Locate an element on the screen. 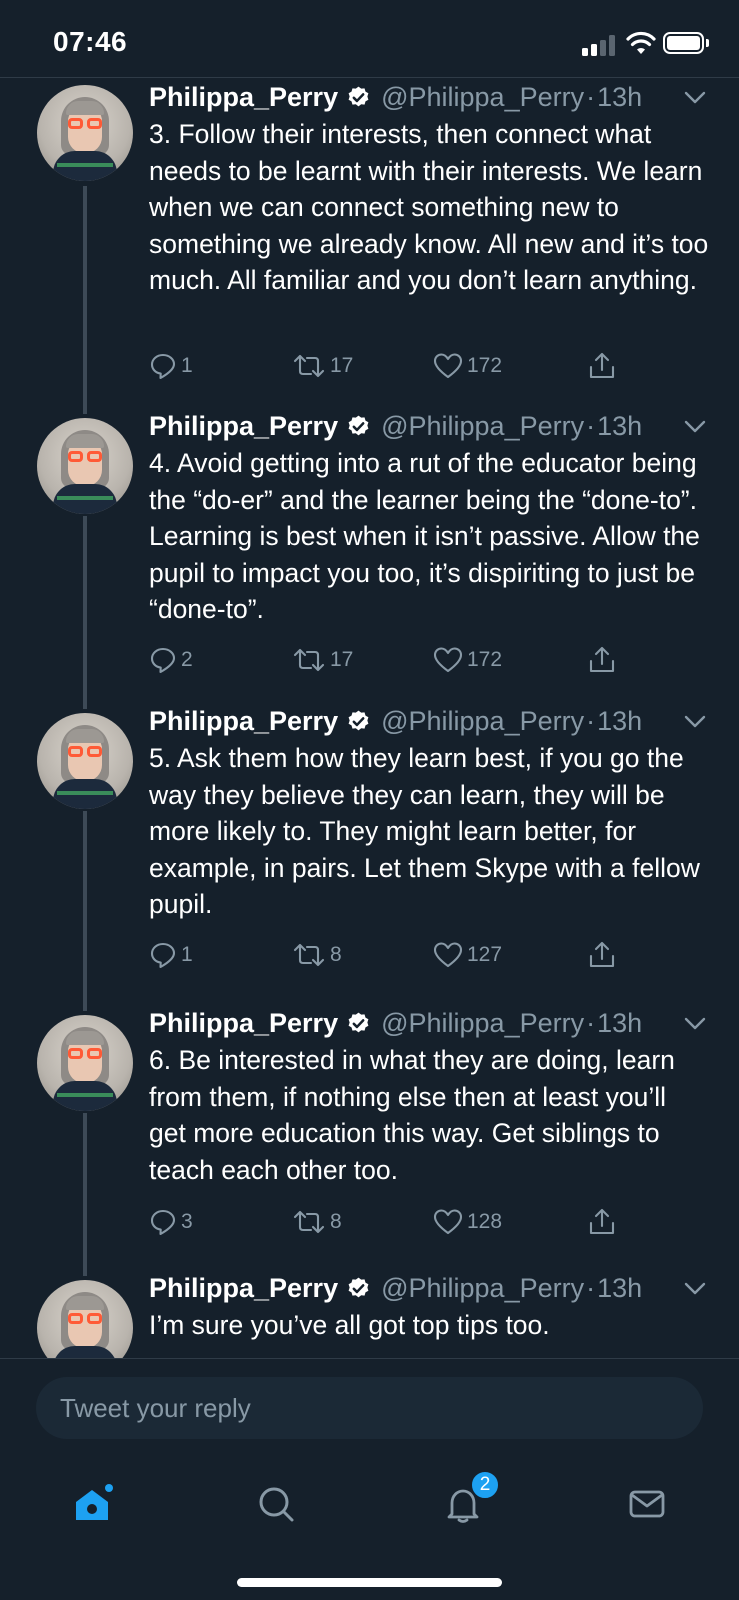 Image resolution: width=739 pixels, height=1600 pixels. reply-composer is located at coordinates (369, 1407).